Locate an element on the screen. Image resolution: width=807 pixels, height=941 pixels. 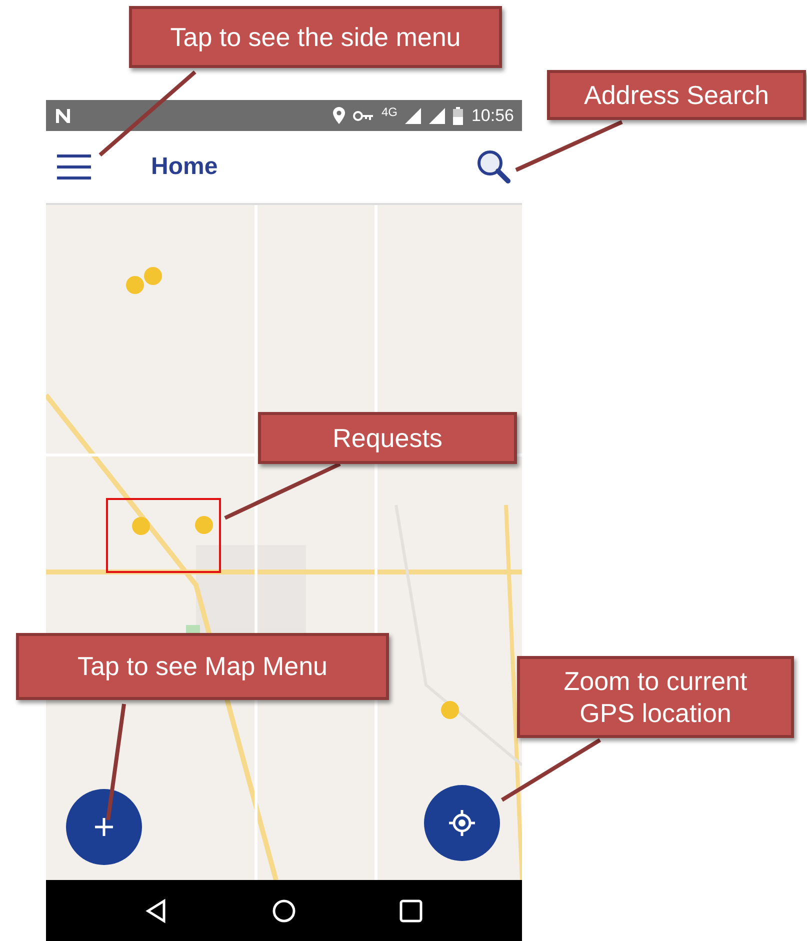
network-type: 4G is located at coordinates (389, 112).